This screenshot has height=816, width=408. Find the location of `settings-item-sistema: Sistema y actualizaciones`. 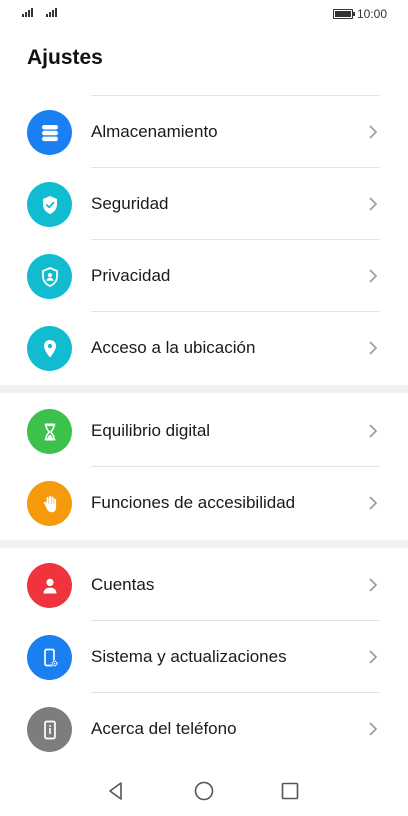

settings-item-sistema: Sistema y actualizaciones is located at coordinates (204, 657).